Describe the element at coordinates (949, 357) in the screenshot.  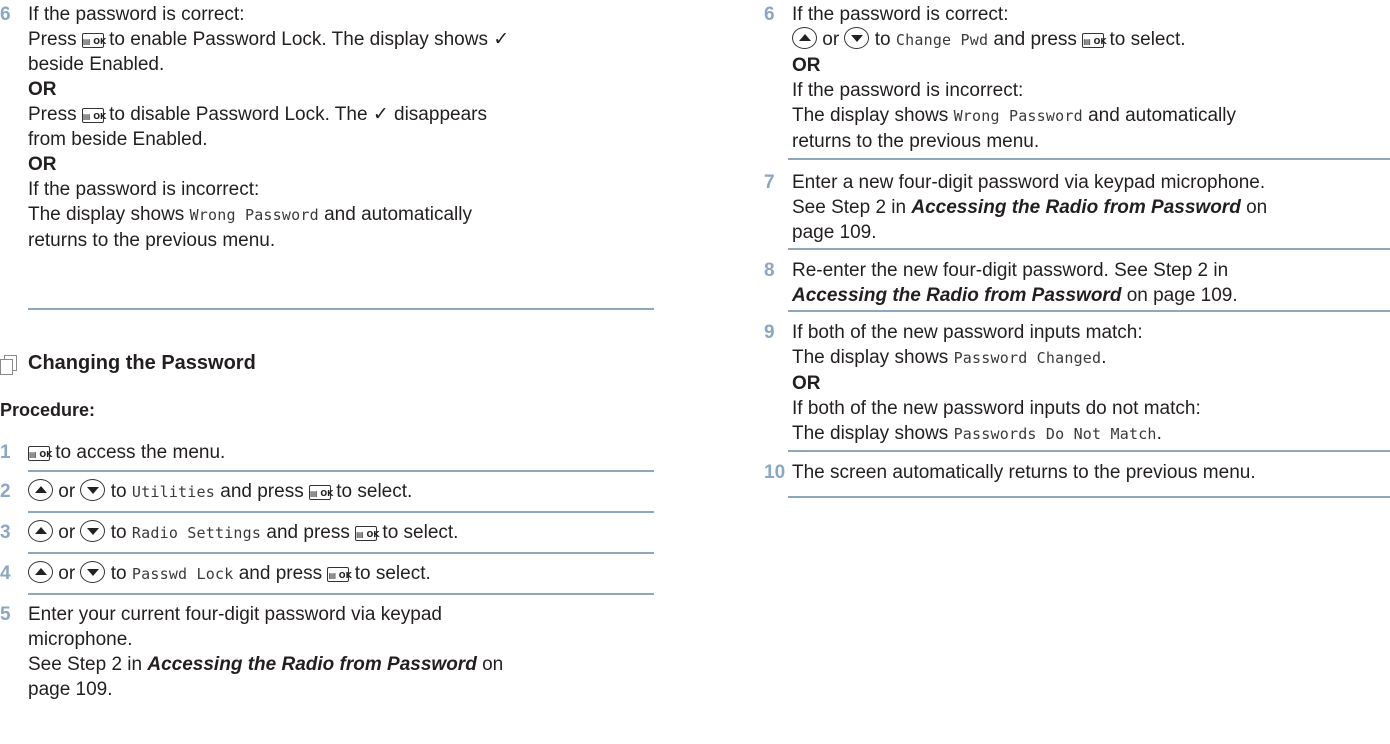
I see `step-text: The display shows Password Changed.` at that location.